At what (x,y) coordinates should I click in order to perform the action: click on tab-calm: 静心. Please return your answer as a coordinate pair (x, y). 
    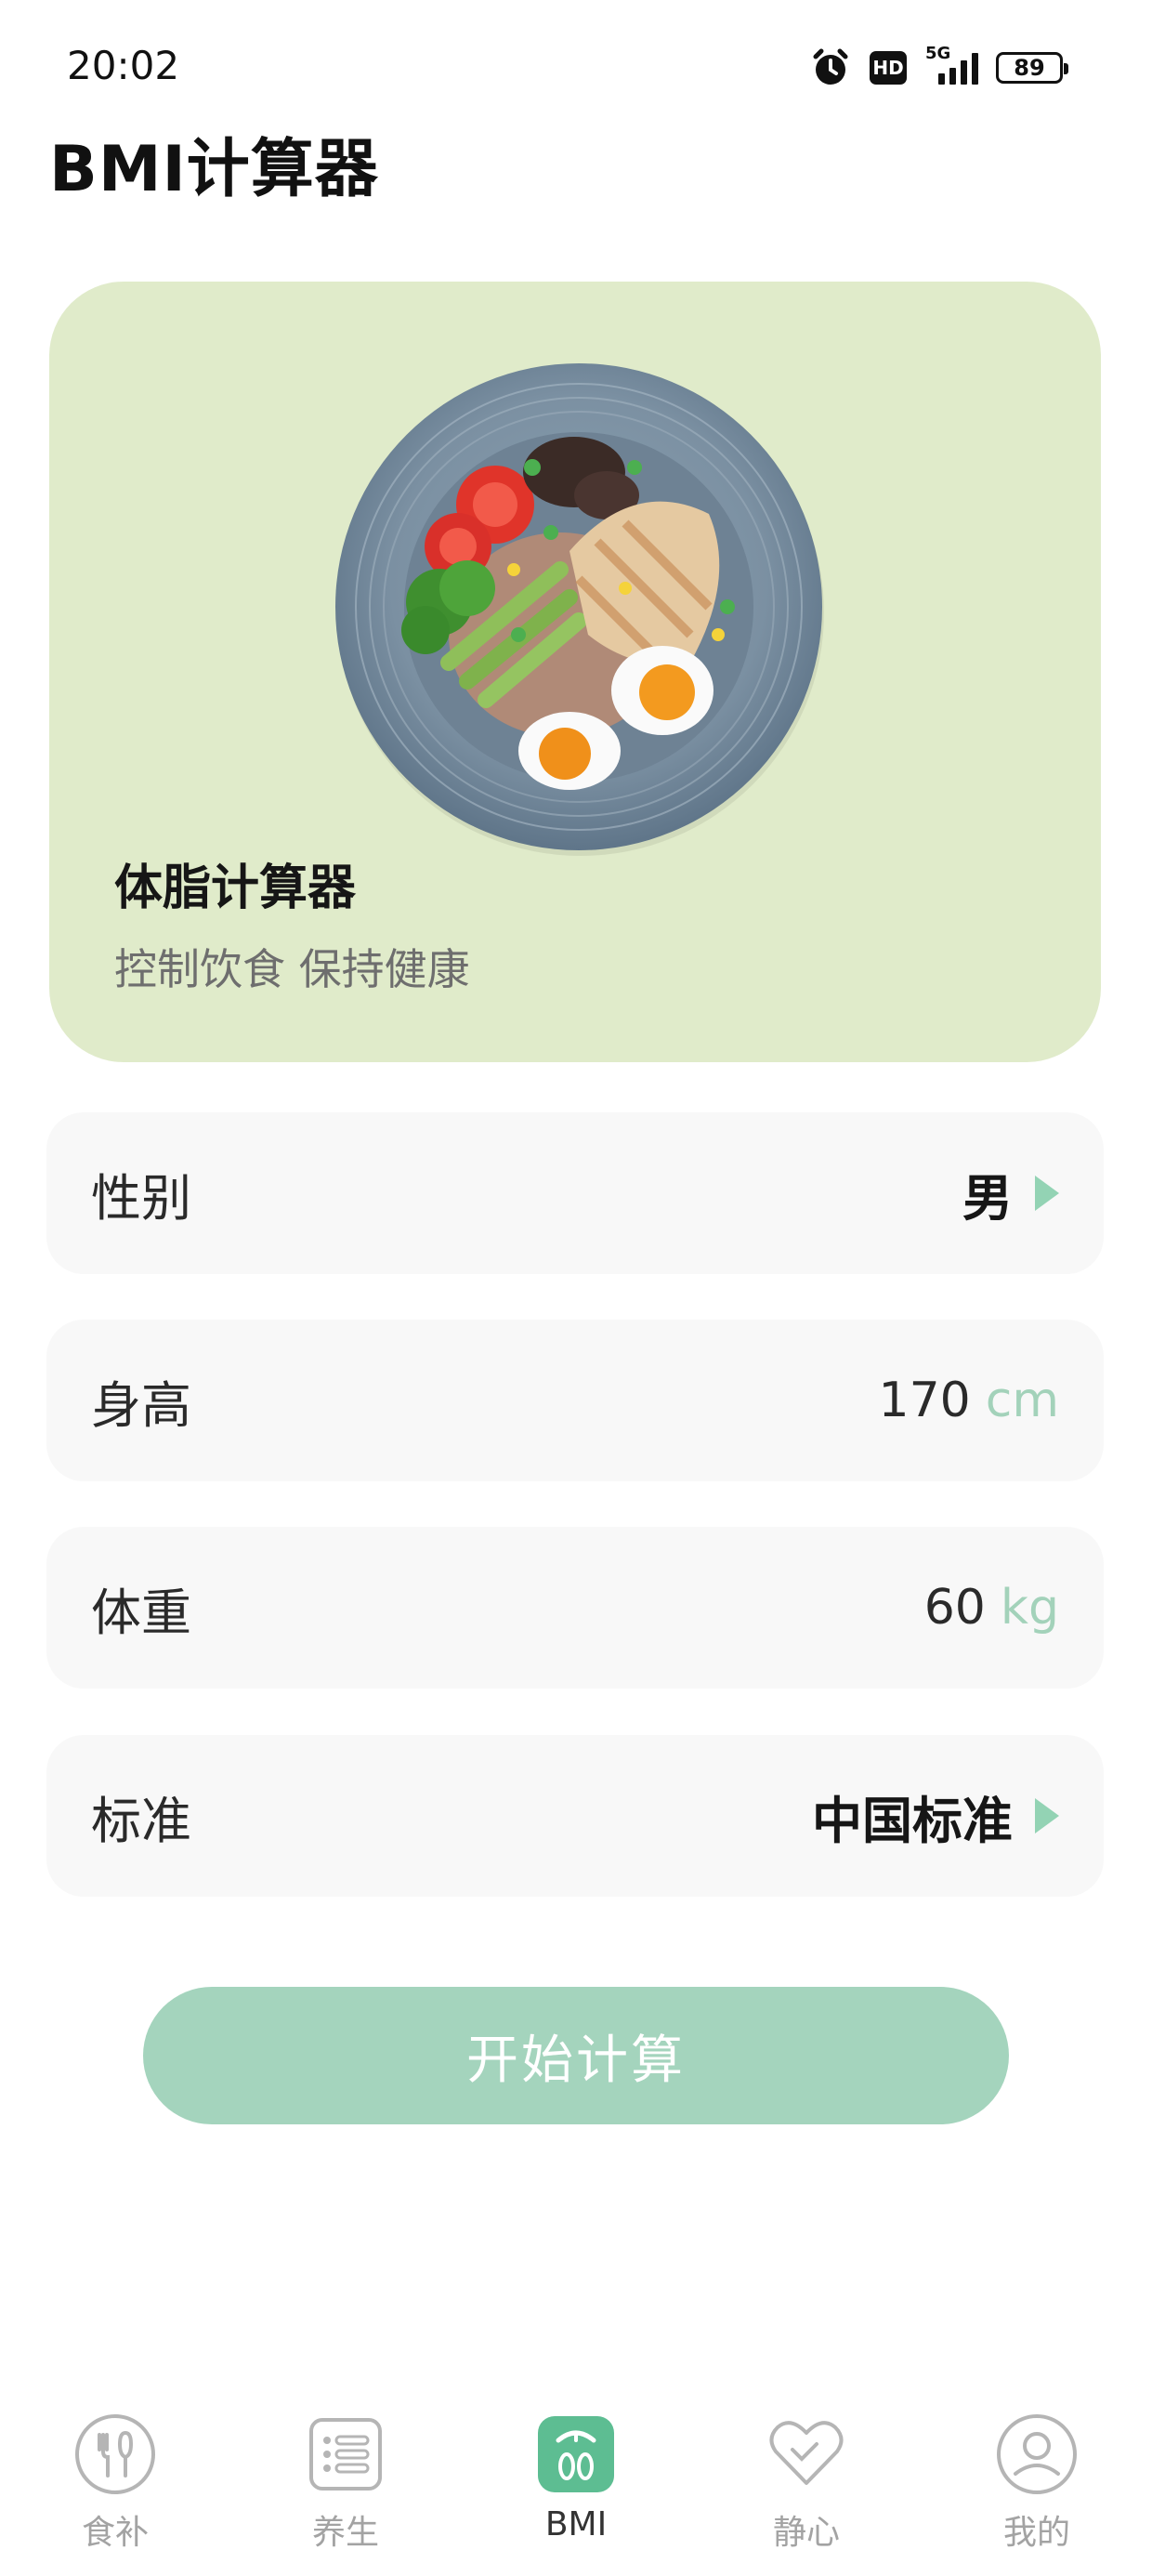
    Looking at the image, I should click on (806, 2487).